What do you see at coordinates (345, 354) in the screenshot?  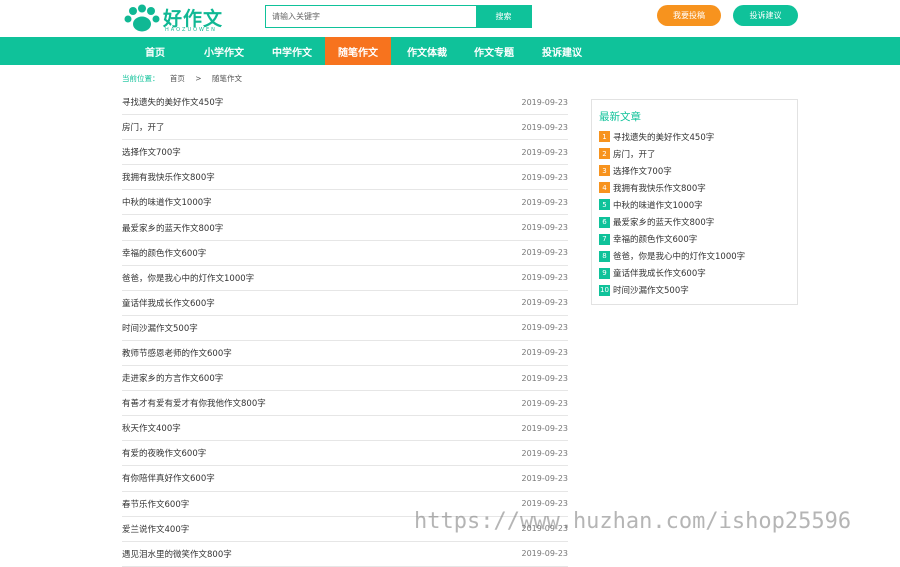 I see `list-item: 教师节感恩老师的作文600字 2019-09-23` at bounding box center [345, 354].